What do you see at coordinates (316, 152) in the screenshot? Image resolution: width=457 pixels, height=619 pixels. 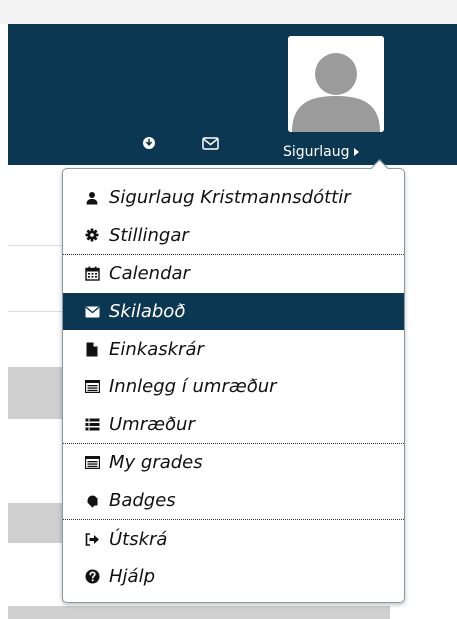 I see `user-name: Sigurlaug` at bounding box center [316, 152].